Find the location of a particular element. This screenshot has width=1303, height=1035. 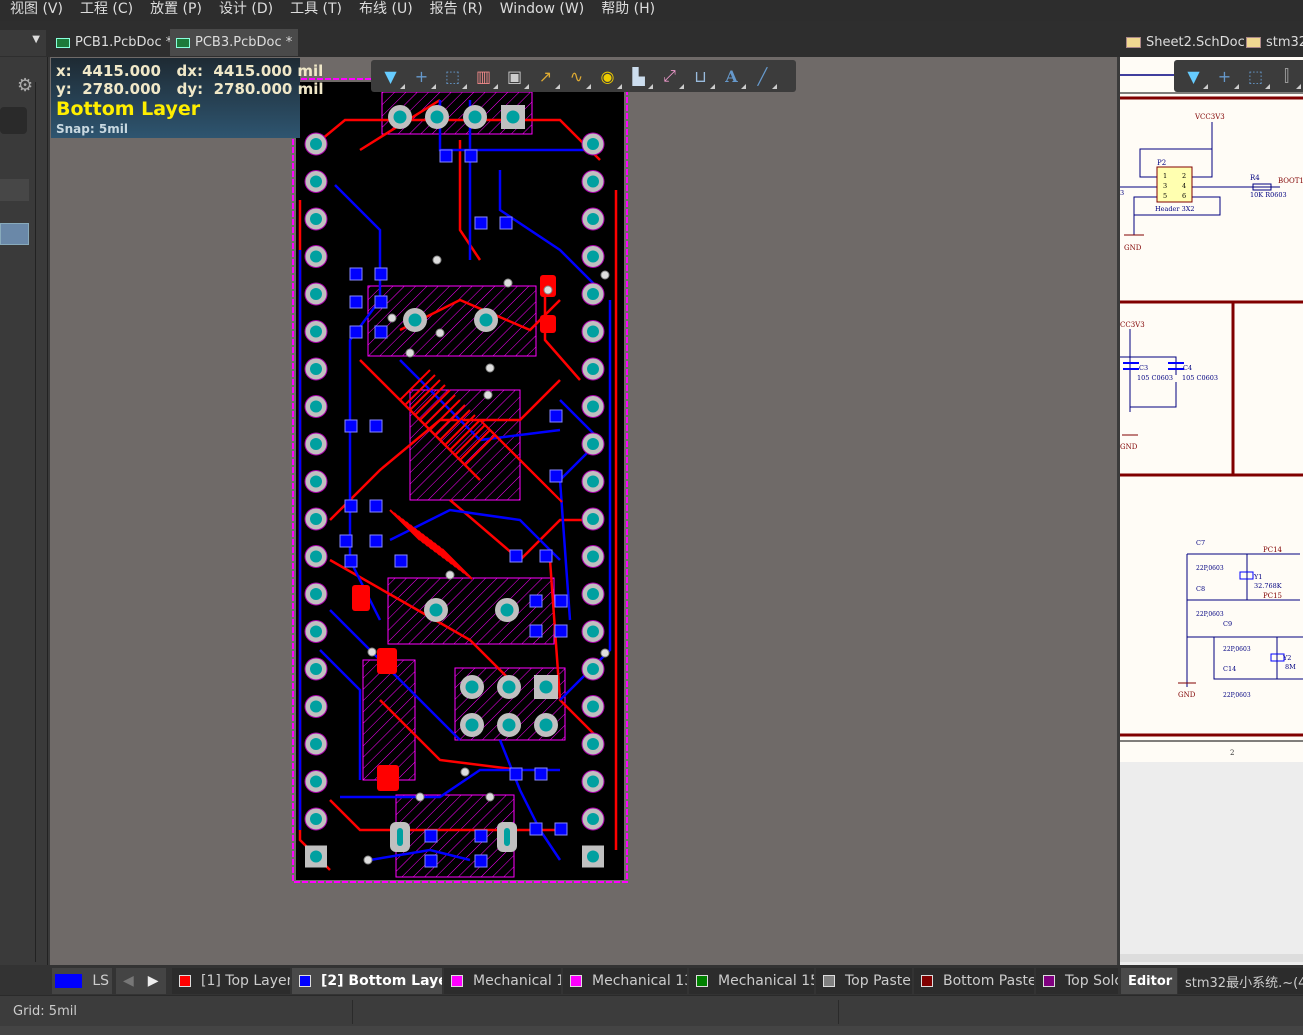

menu-item: 视图 (V) is located at coordinates (36, 10).